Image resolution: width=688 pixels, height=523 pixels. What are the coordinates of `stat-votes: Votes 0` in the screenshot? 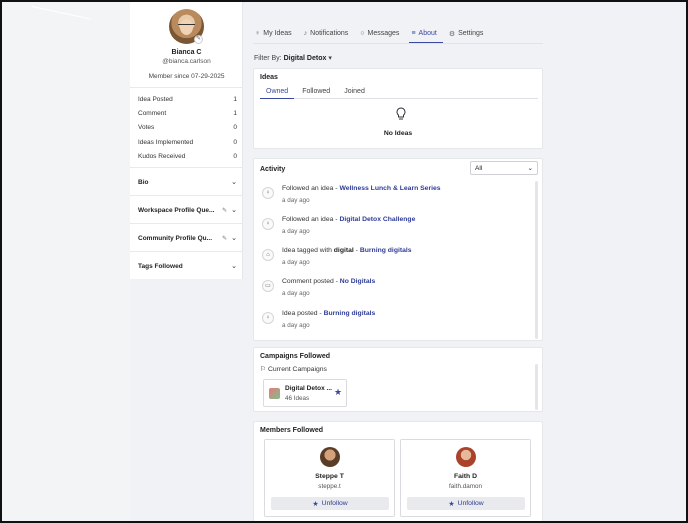 It's located at (187, 127).